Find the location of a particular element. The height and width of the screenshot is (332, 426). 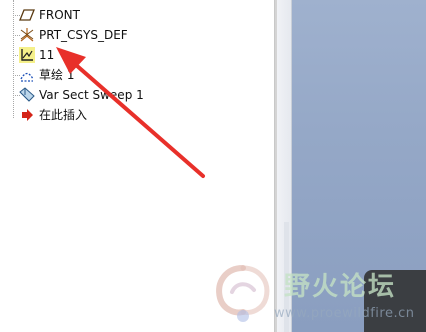

tree-item-11: 11 is located at coordinates (40, 55).